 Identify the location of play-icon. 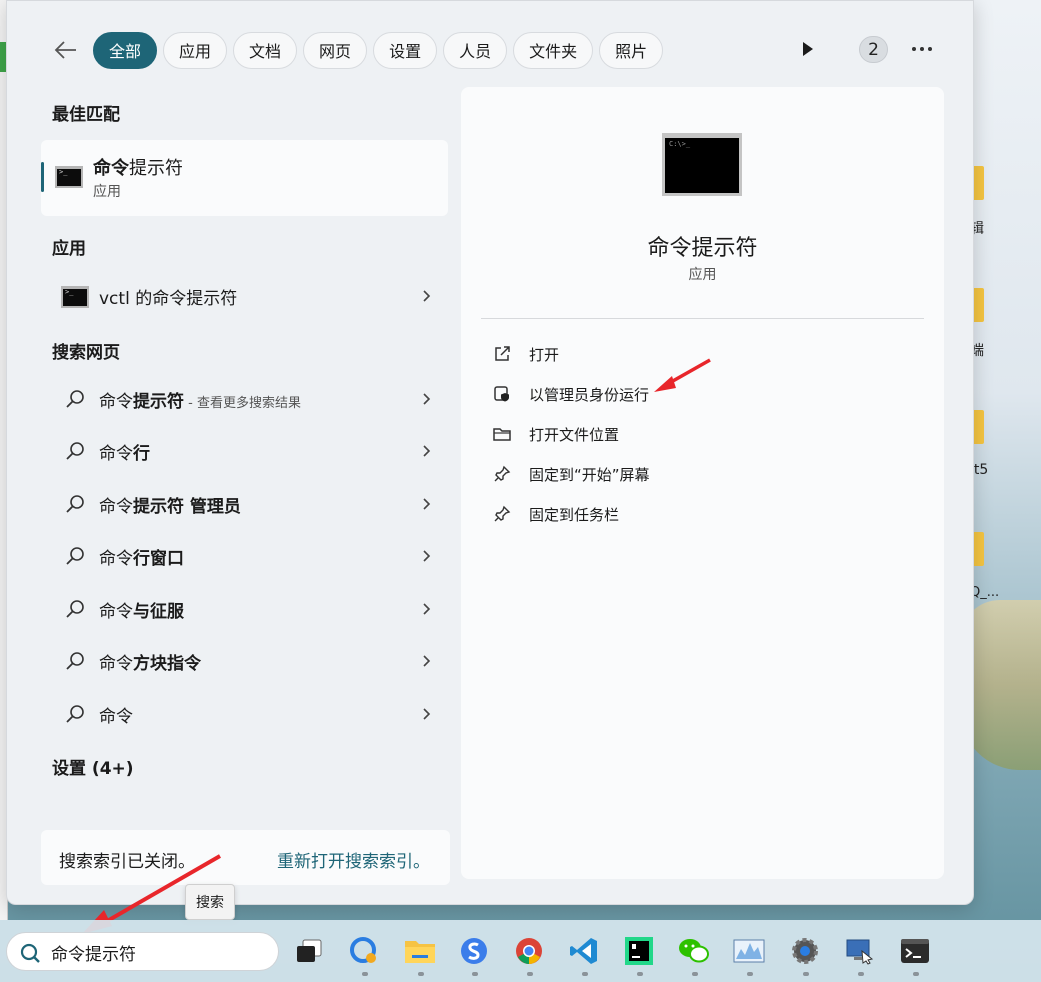
(807, 49).